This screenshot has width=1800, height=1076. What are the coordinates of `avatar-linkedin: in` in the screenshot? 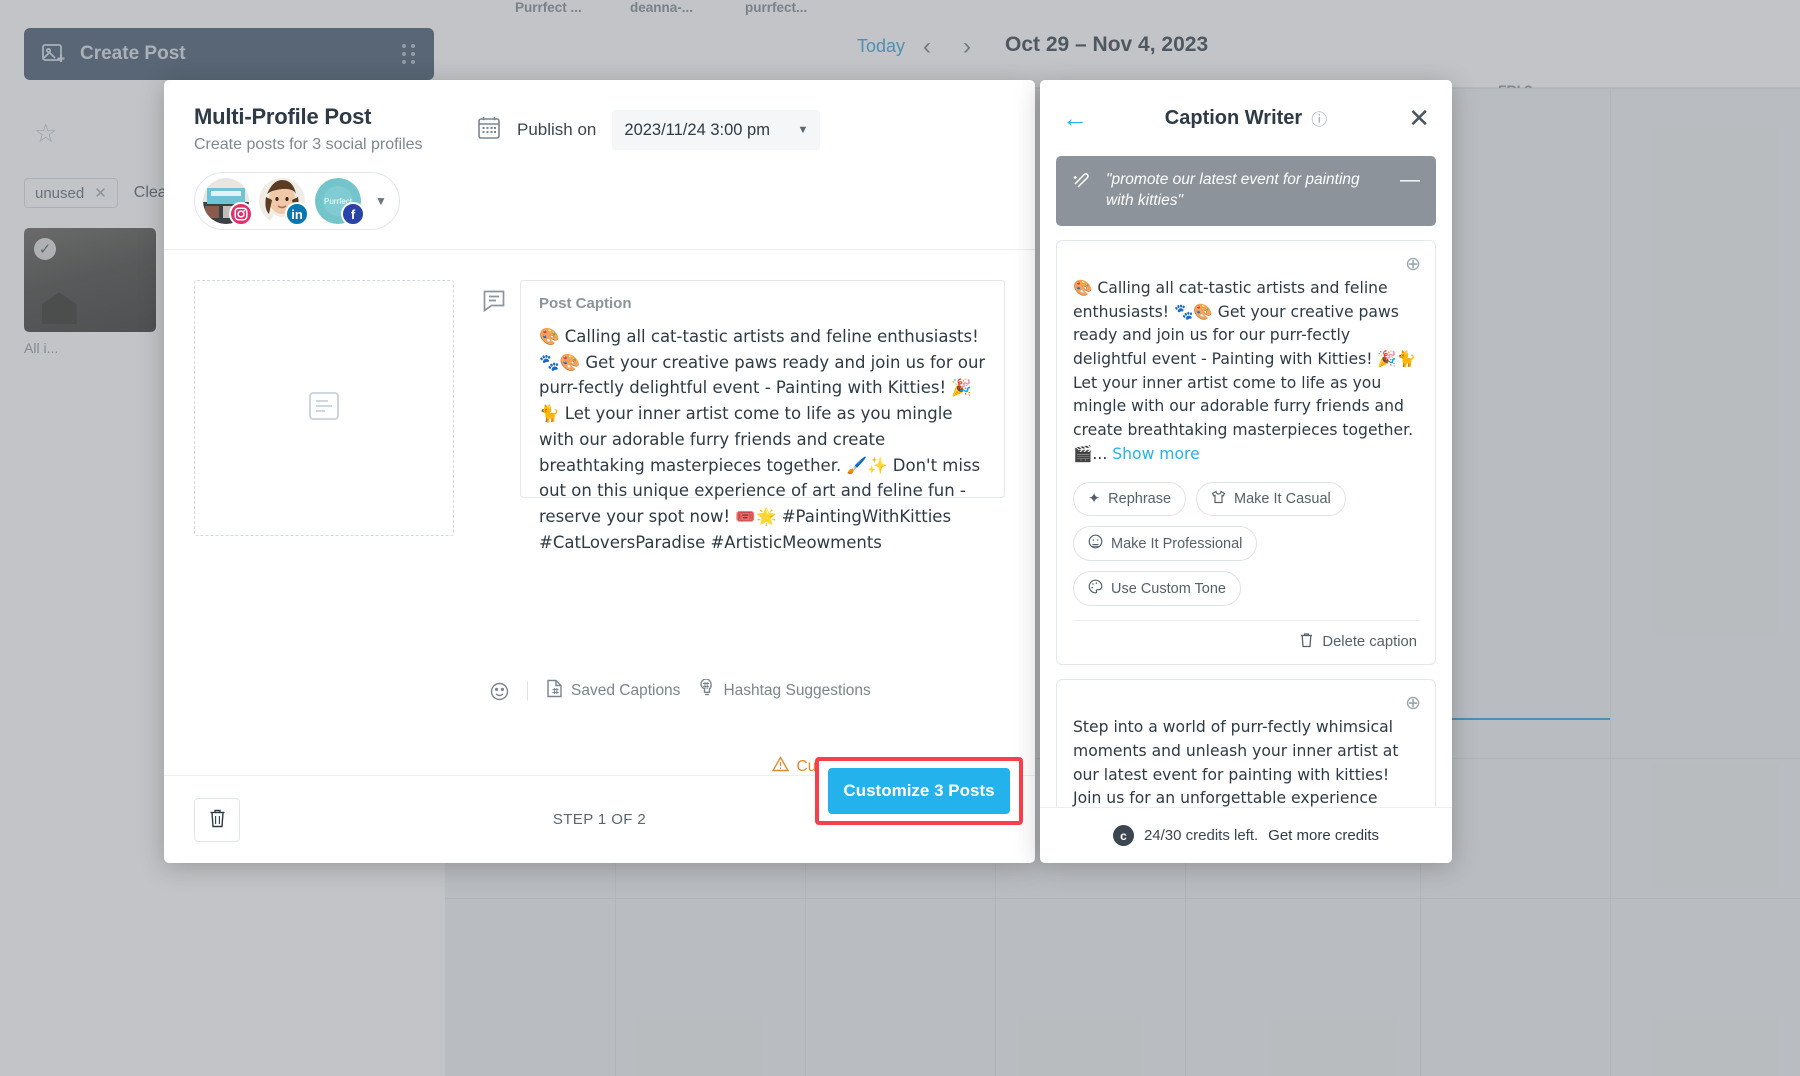 It's located at (284, 202).